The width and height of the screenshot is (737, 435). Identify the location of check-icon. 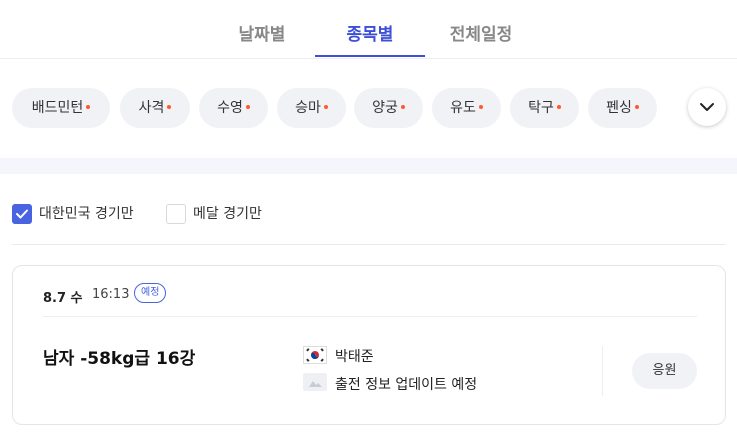
(22, 214).